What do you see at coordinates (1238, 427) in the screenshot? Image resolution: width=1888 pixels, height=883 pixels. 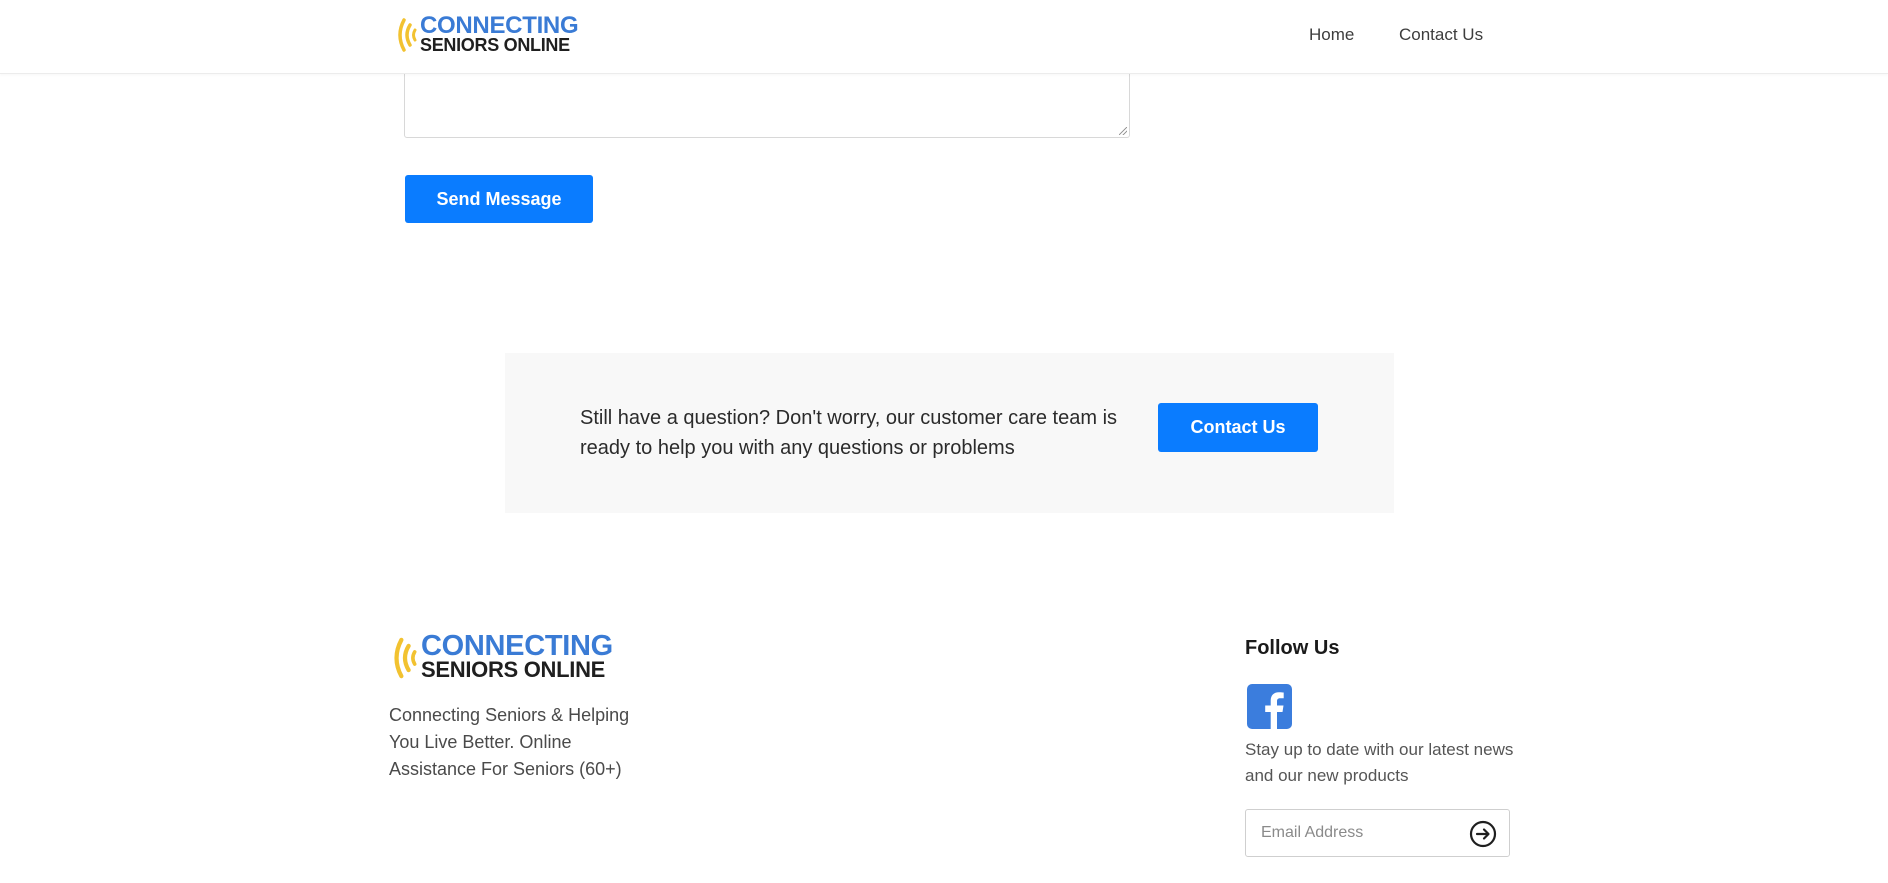 I see `cta-contact-button: Contact Us` at bounding box center [1238, 427].